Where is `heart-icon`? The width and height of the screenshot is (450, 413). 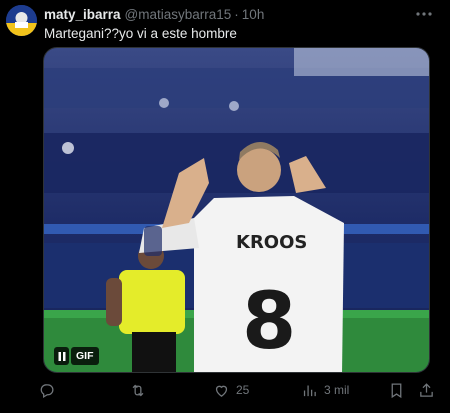
heart-icon is located at coordinates (221, 390).